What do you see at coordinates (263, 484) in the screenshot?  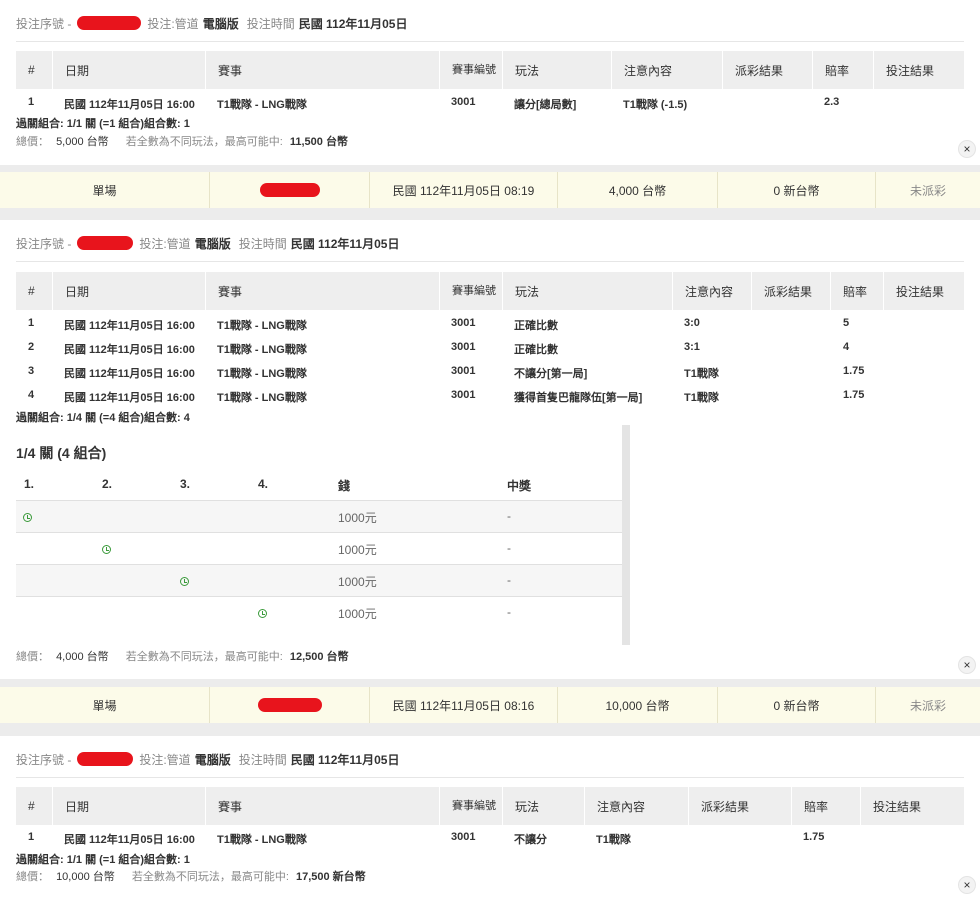 I see `combo-col-4: 4.` at bounding box center [263, 484].